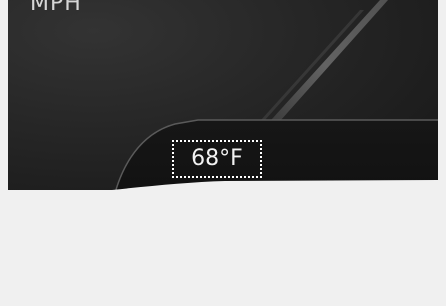 The width and height of the screenshot is (446, 306). Describe the element at coordinates (56, 8) in the screenshot. I see `speed-unit-label: MPH` at that location.